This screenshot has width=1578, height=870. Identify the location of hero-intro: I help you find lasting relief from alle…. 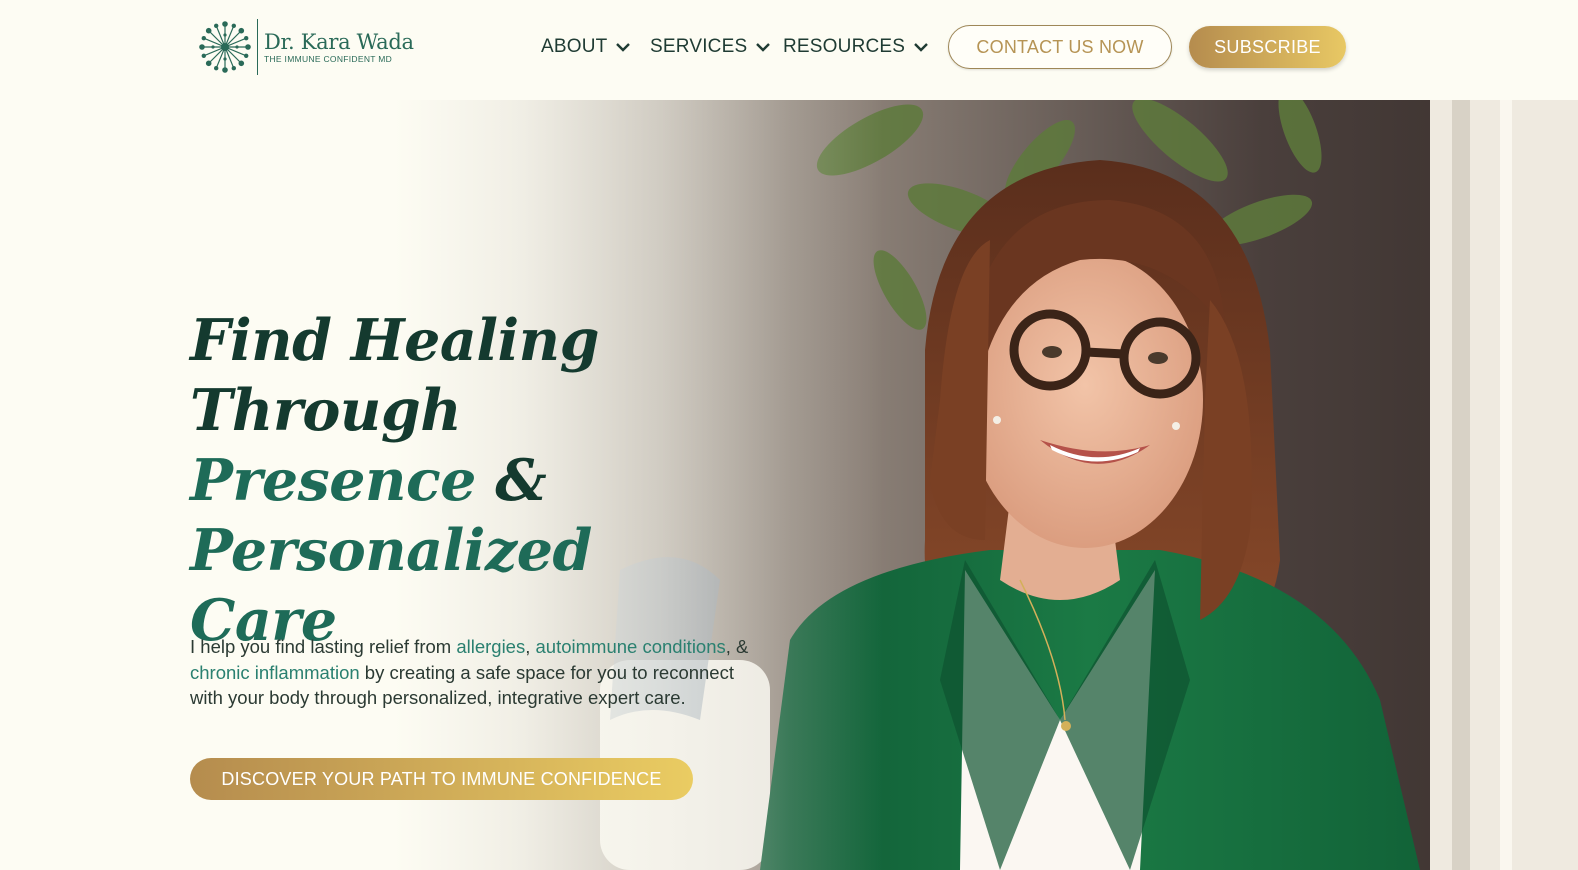
(474, 672).